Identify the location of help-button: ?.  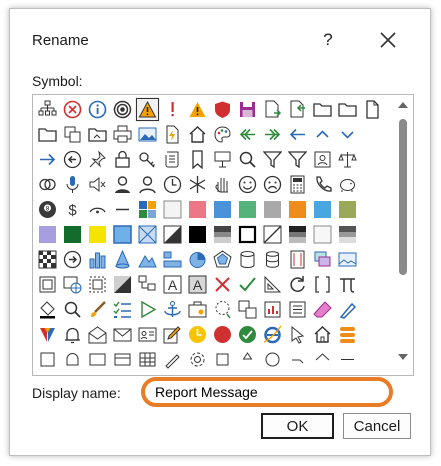
(328, 40).